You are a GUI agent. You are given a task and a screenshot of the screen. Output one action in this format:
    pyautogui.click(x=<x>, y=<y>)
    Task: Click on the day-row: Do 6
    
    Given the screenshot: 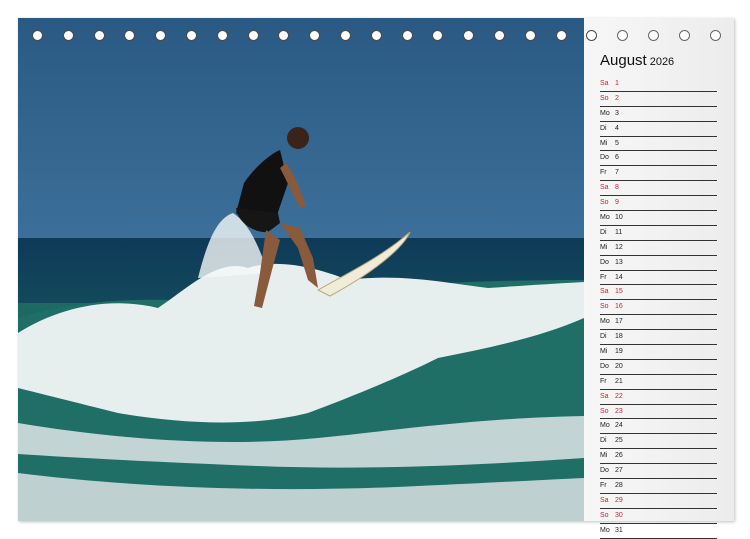 What is the action you would take?
    pyautogui.click(x=658, y=159)
    